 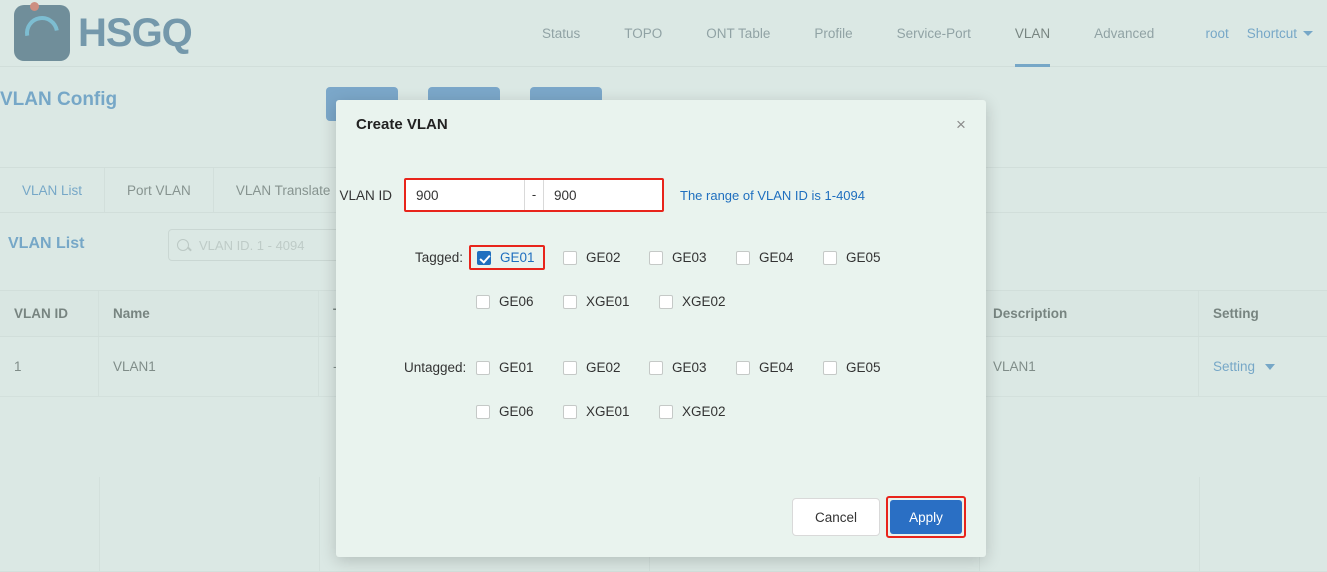 I want to click on tagged-port-xge01-label: XGE01, so click(x=608, y=301).